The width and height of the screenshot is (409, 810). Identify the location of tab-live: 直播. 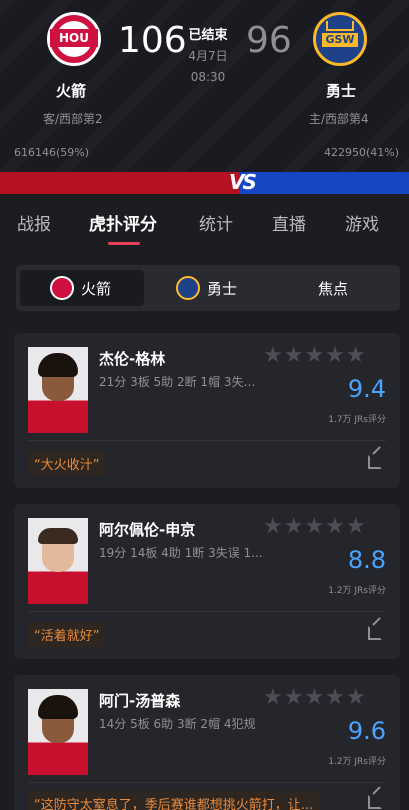
(289, 222).